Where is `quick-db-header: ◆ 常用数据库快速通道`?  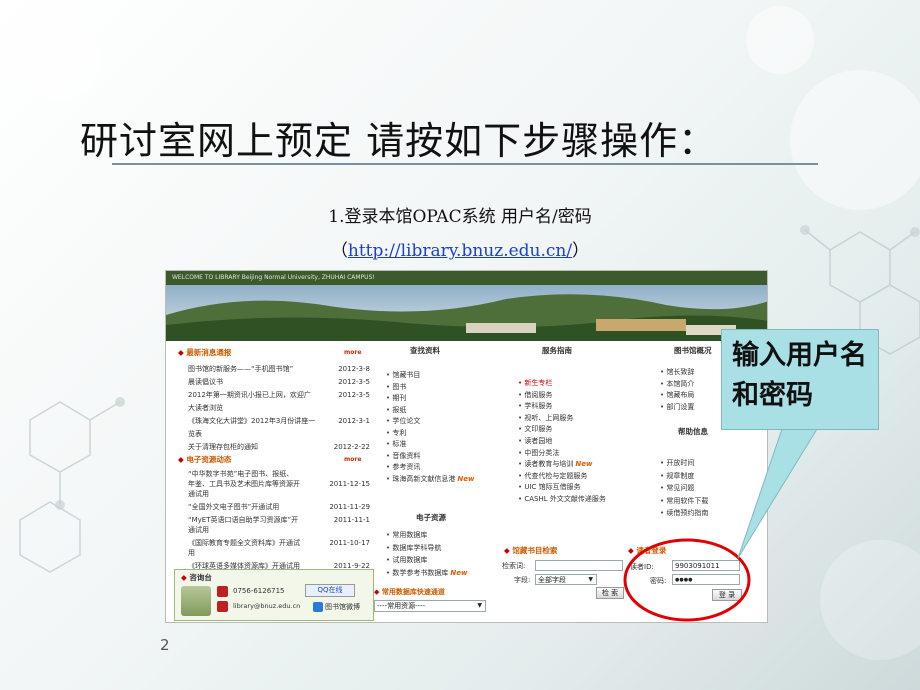 quick-db-header: ◆ 常用数据库快速通道 is located at coordinates (409, 592).